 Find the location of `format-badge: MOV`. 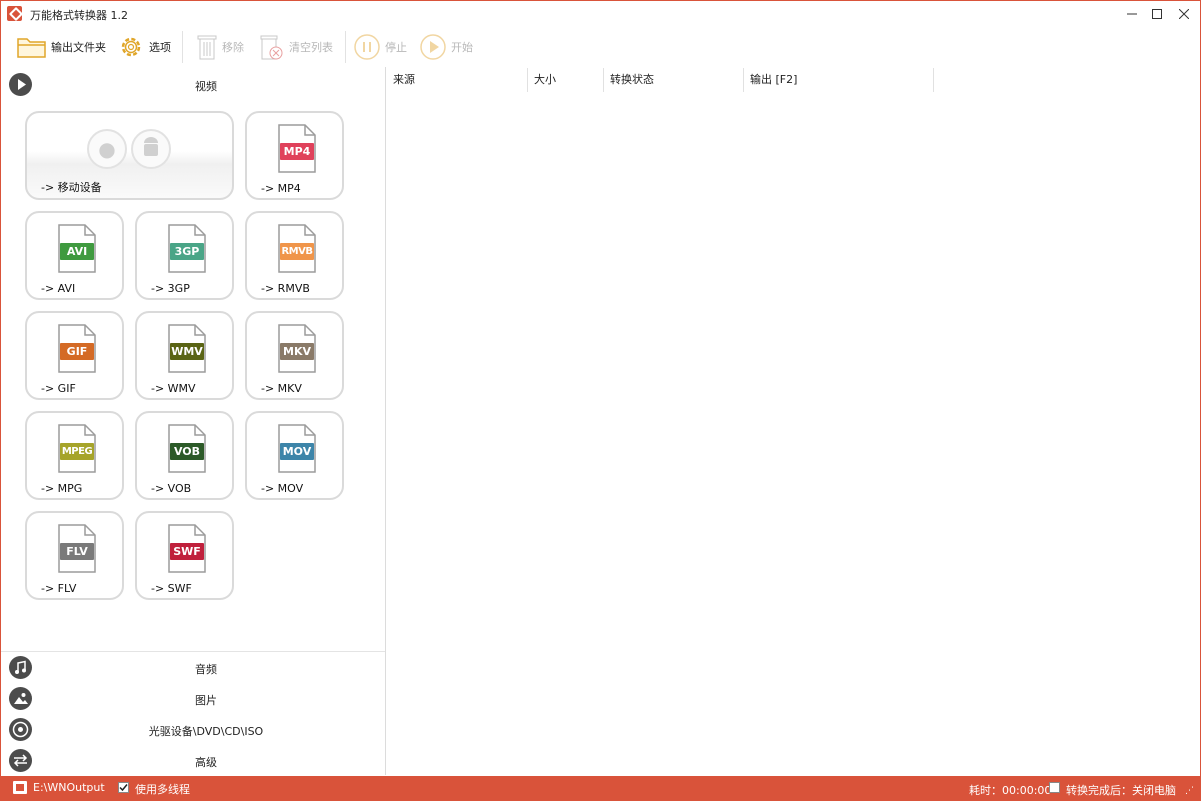

format-badge: MOV is located at coordinates (297, 451).